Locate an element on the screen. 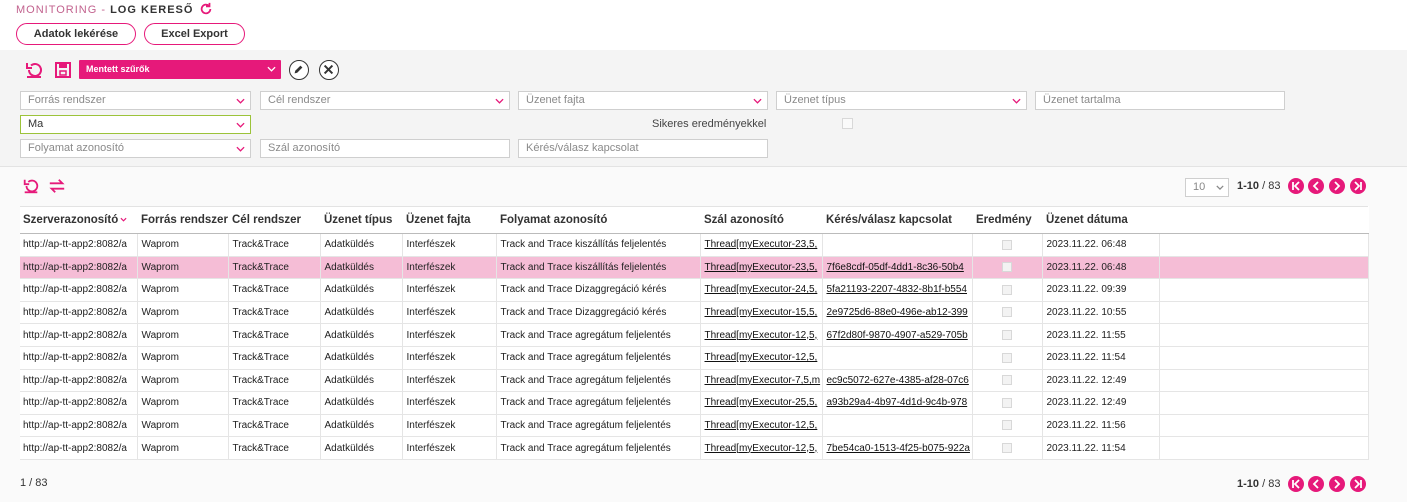  col-message-kind: Üzenet fajta is located at coordinates (449, 220).